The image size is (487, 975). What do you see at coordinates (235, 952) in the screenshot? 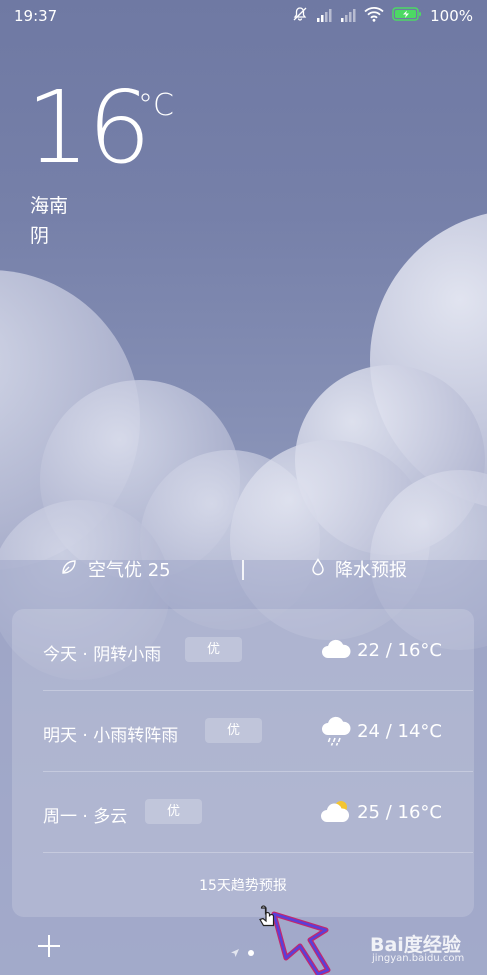
I see `location-arrow-icon` at bounding box center [235, 952].